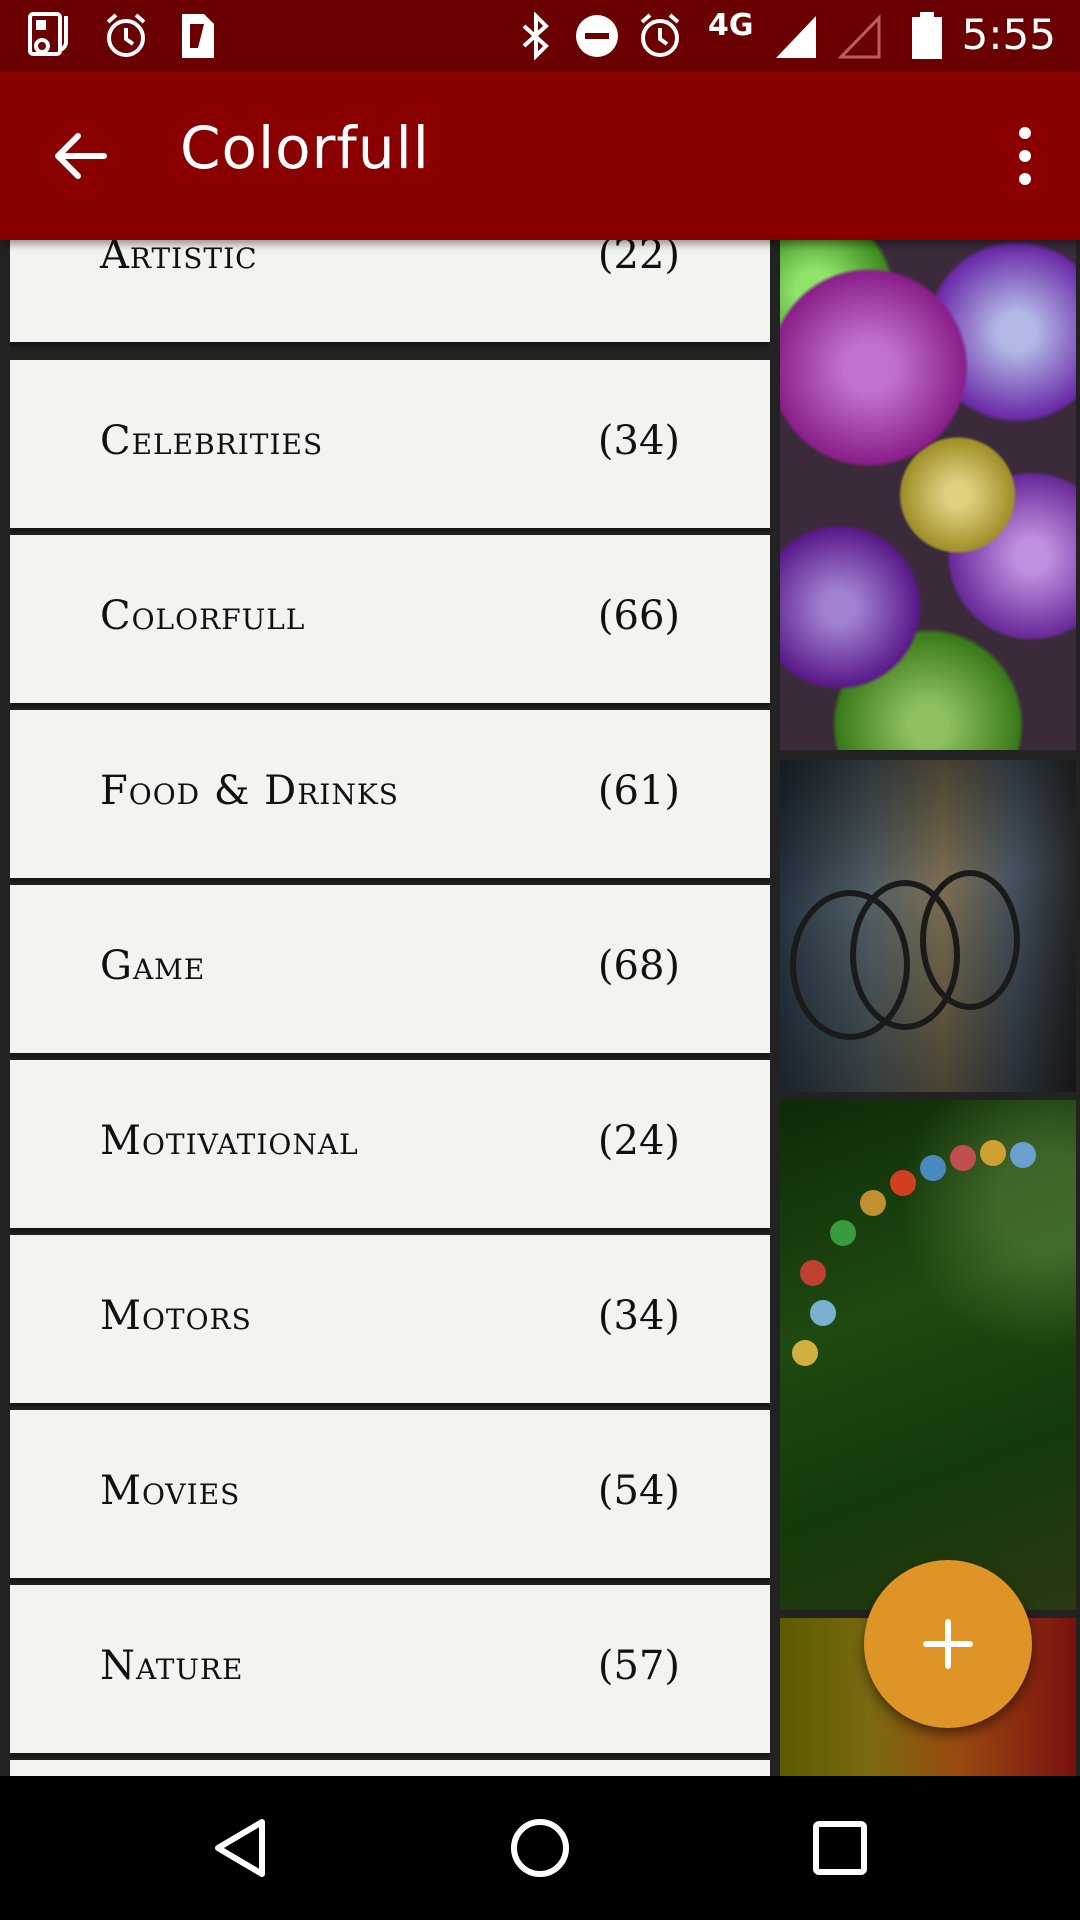 The height and width of the screenshot is (1920, 1080). Describe the element at coordinates (796, 37) in the screenshot. I see `signal-icon` at that location.